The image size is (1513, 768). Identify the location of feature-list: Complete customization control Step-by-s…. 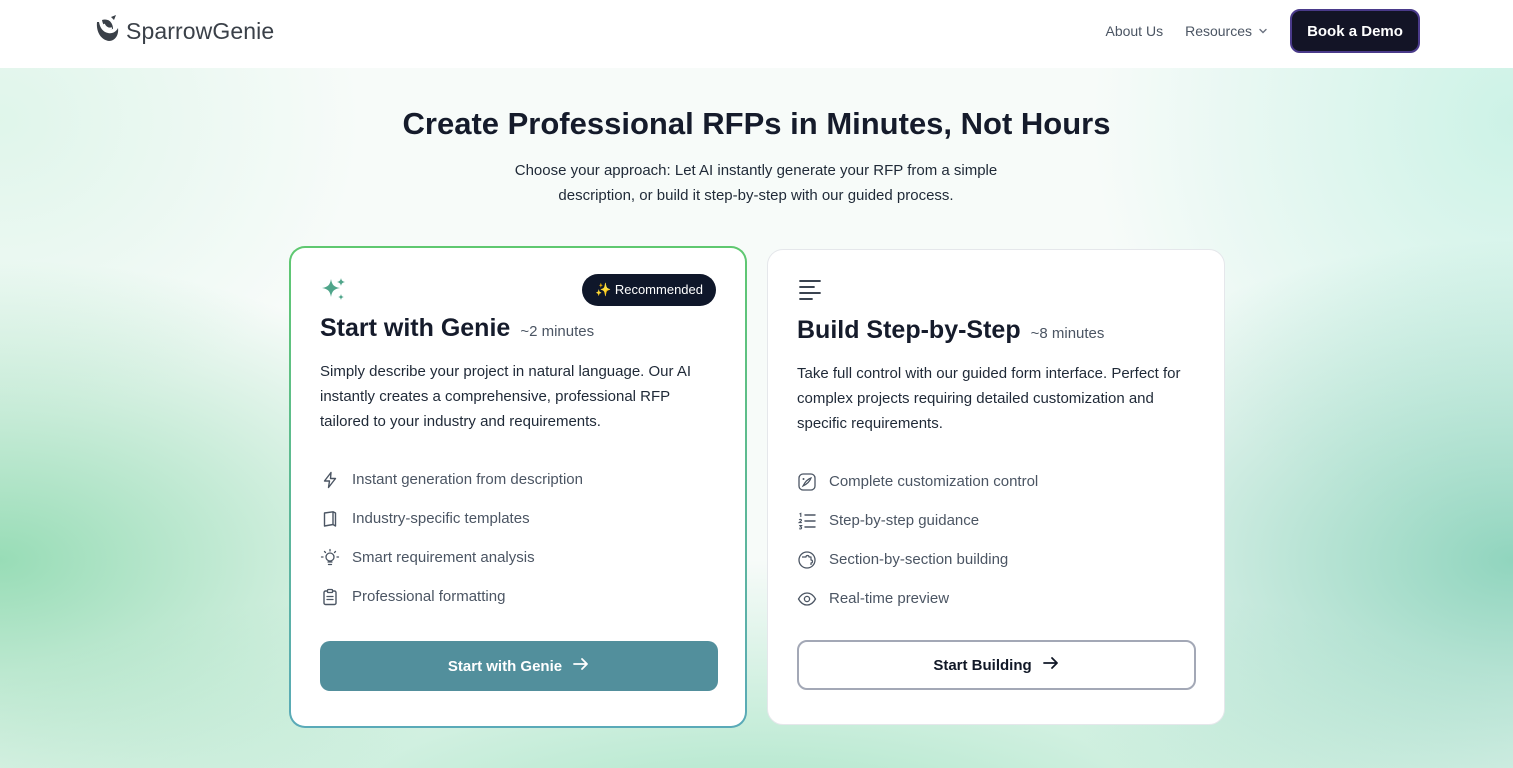
(917, 540).